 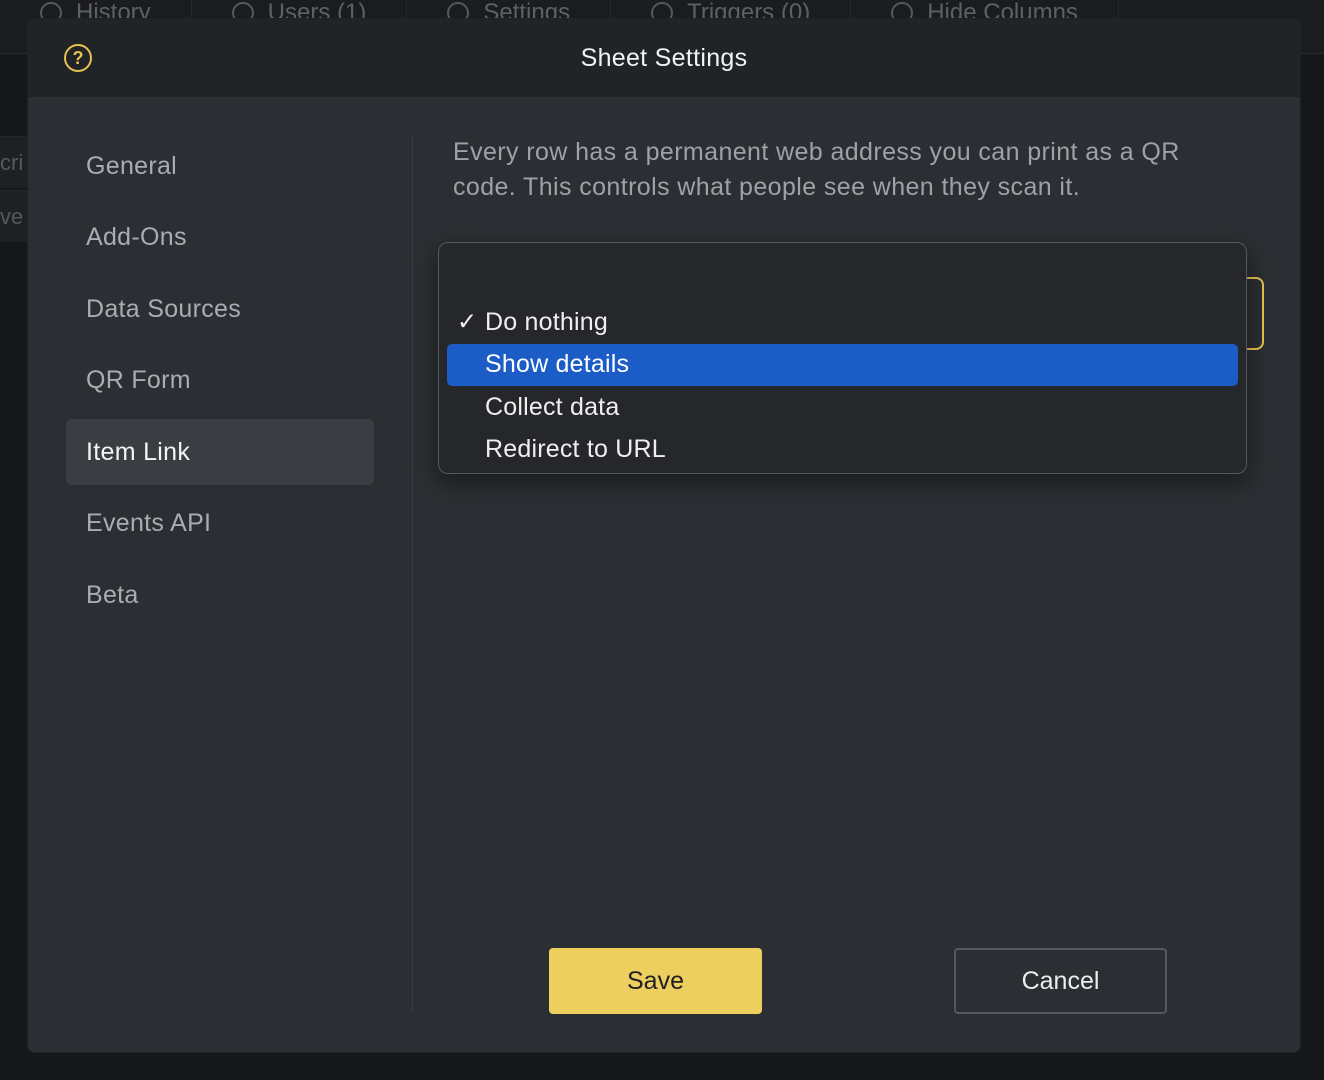 What do you see at coordinates (557, 364) in the screenshot?
I see `option-label: Show details` at bounding box center [557, 364].